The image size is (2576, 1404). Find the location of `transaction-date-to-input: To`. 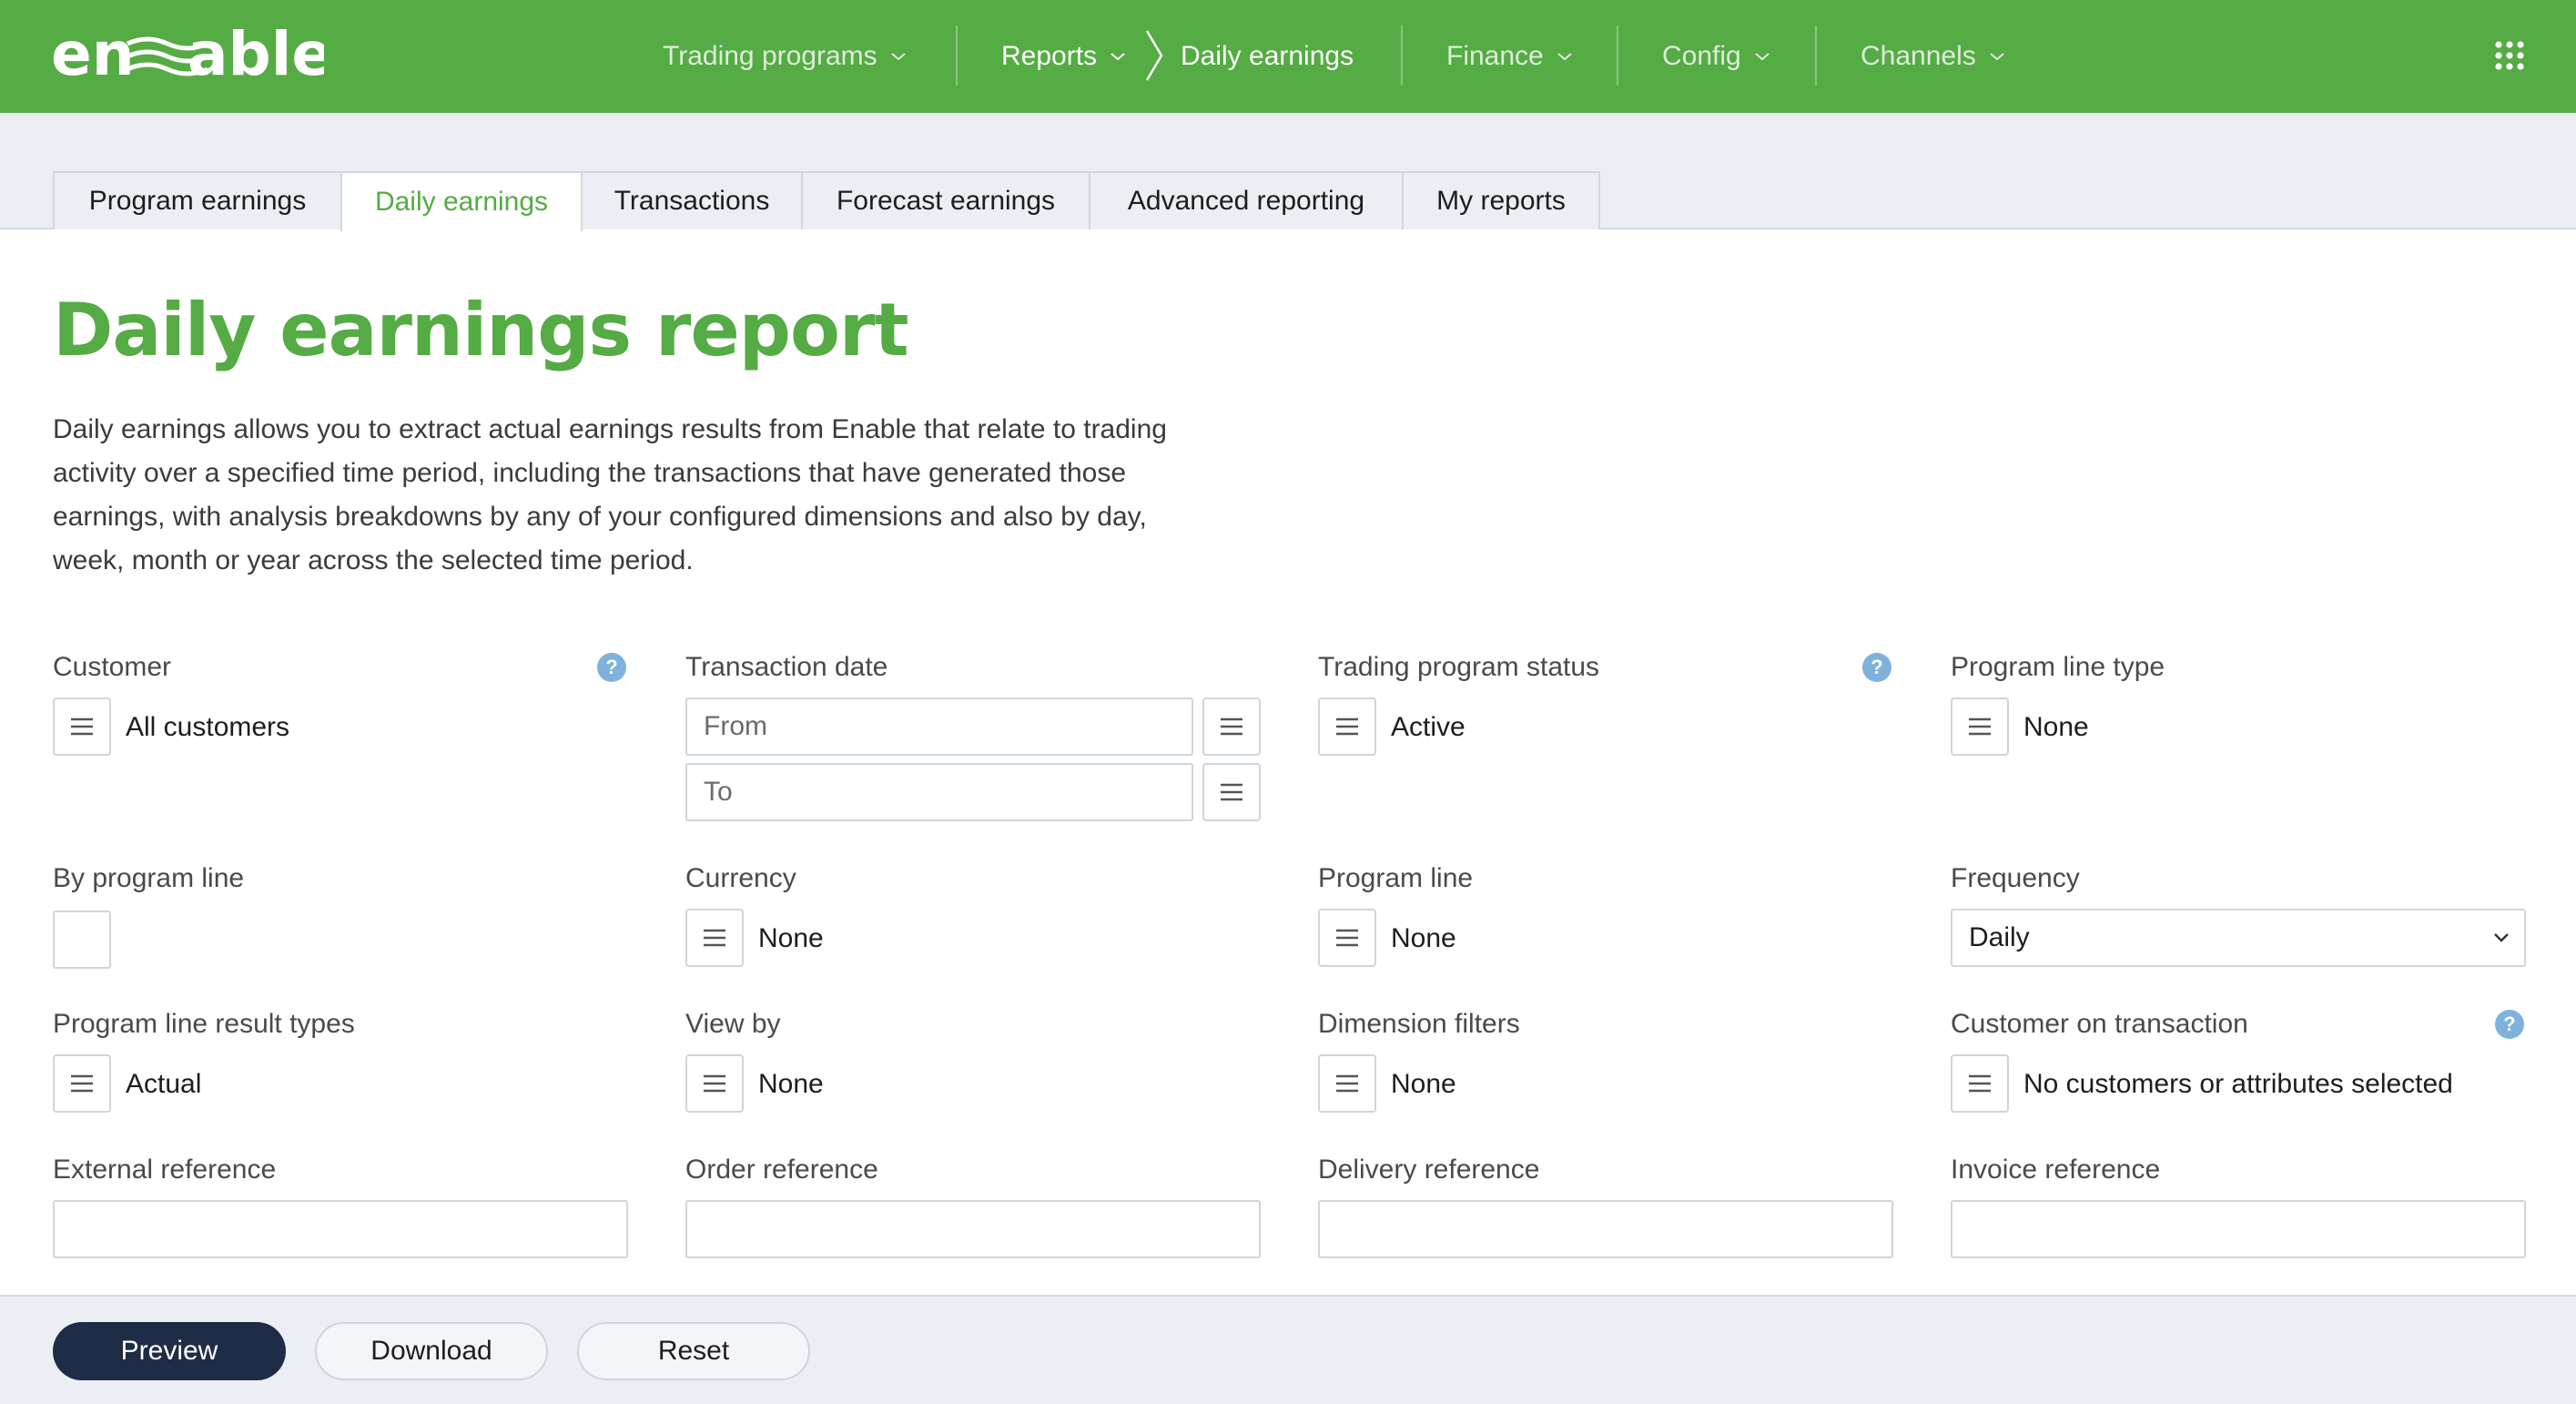

transaction-date-to-input: To is located at coordinates (939, 792).